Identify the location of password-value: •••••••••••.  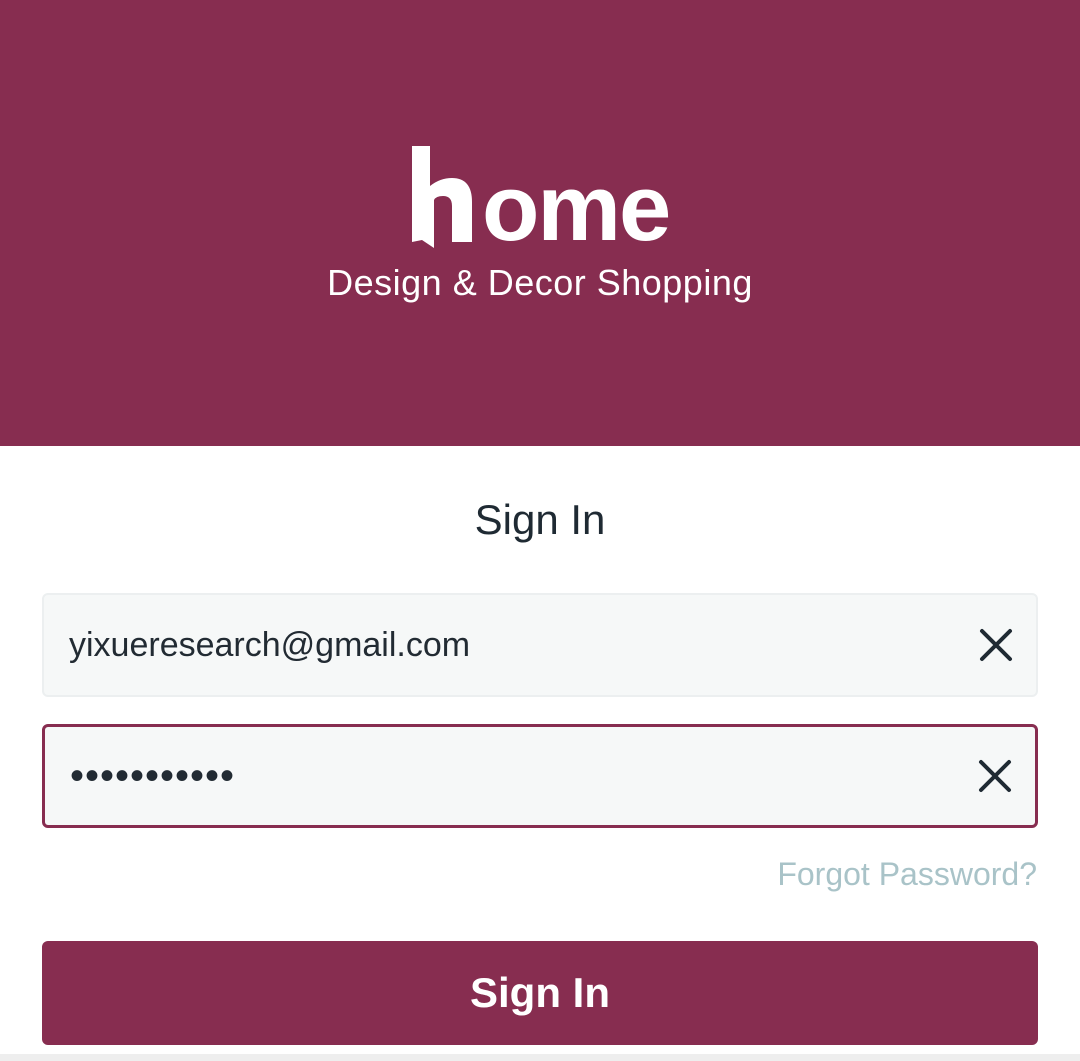
(152, 776).